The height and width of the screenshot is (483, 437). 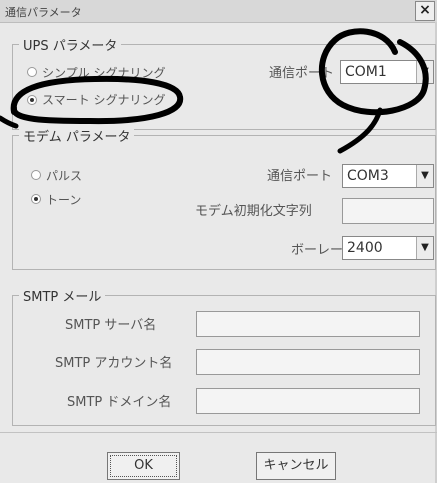 I want to click on init-string-input, so click(x=388, y=211).